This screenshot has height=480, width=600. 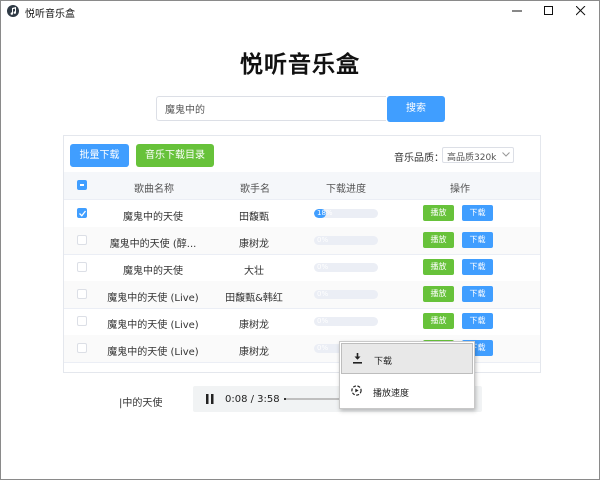 I want to click on pause-icon, so click(x=210, y=399).